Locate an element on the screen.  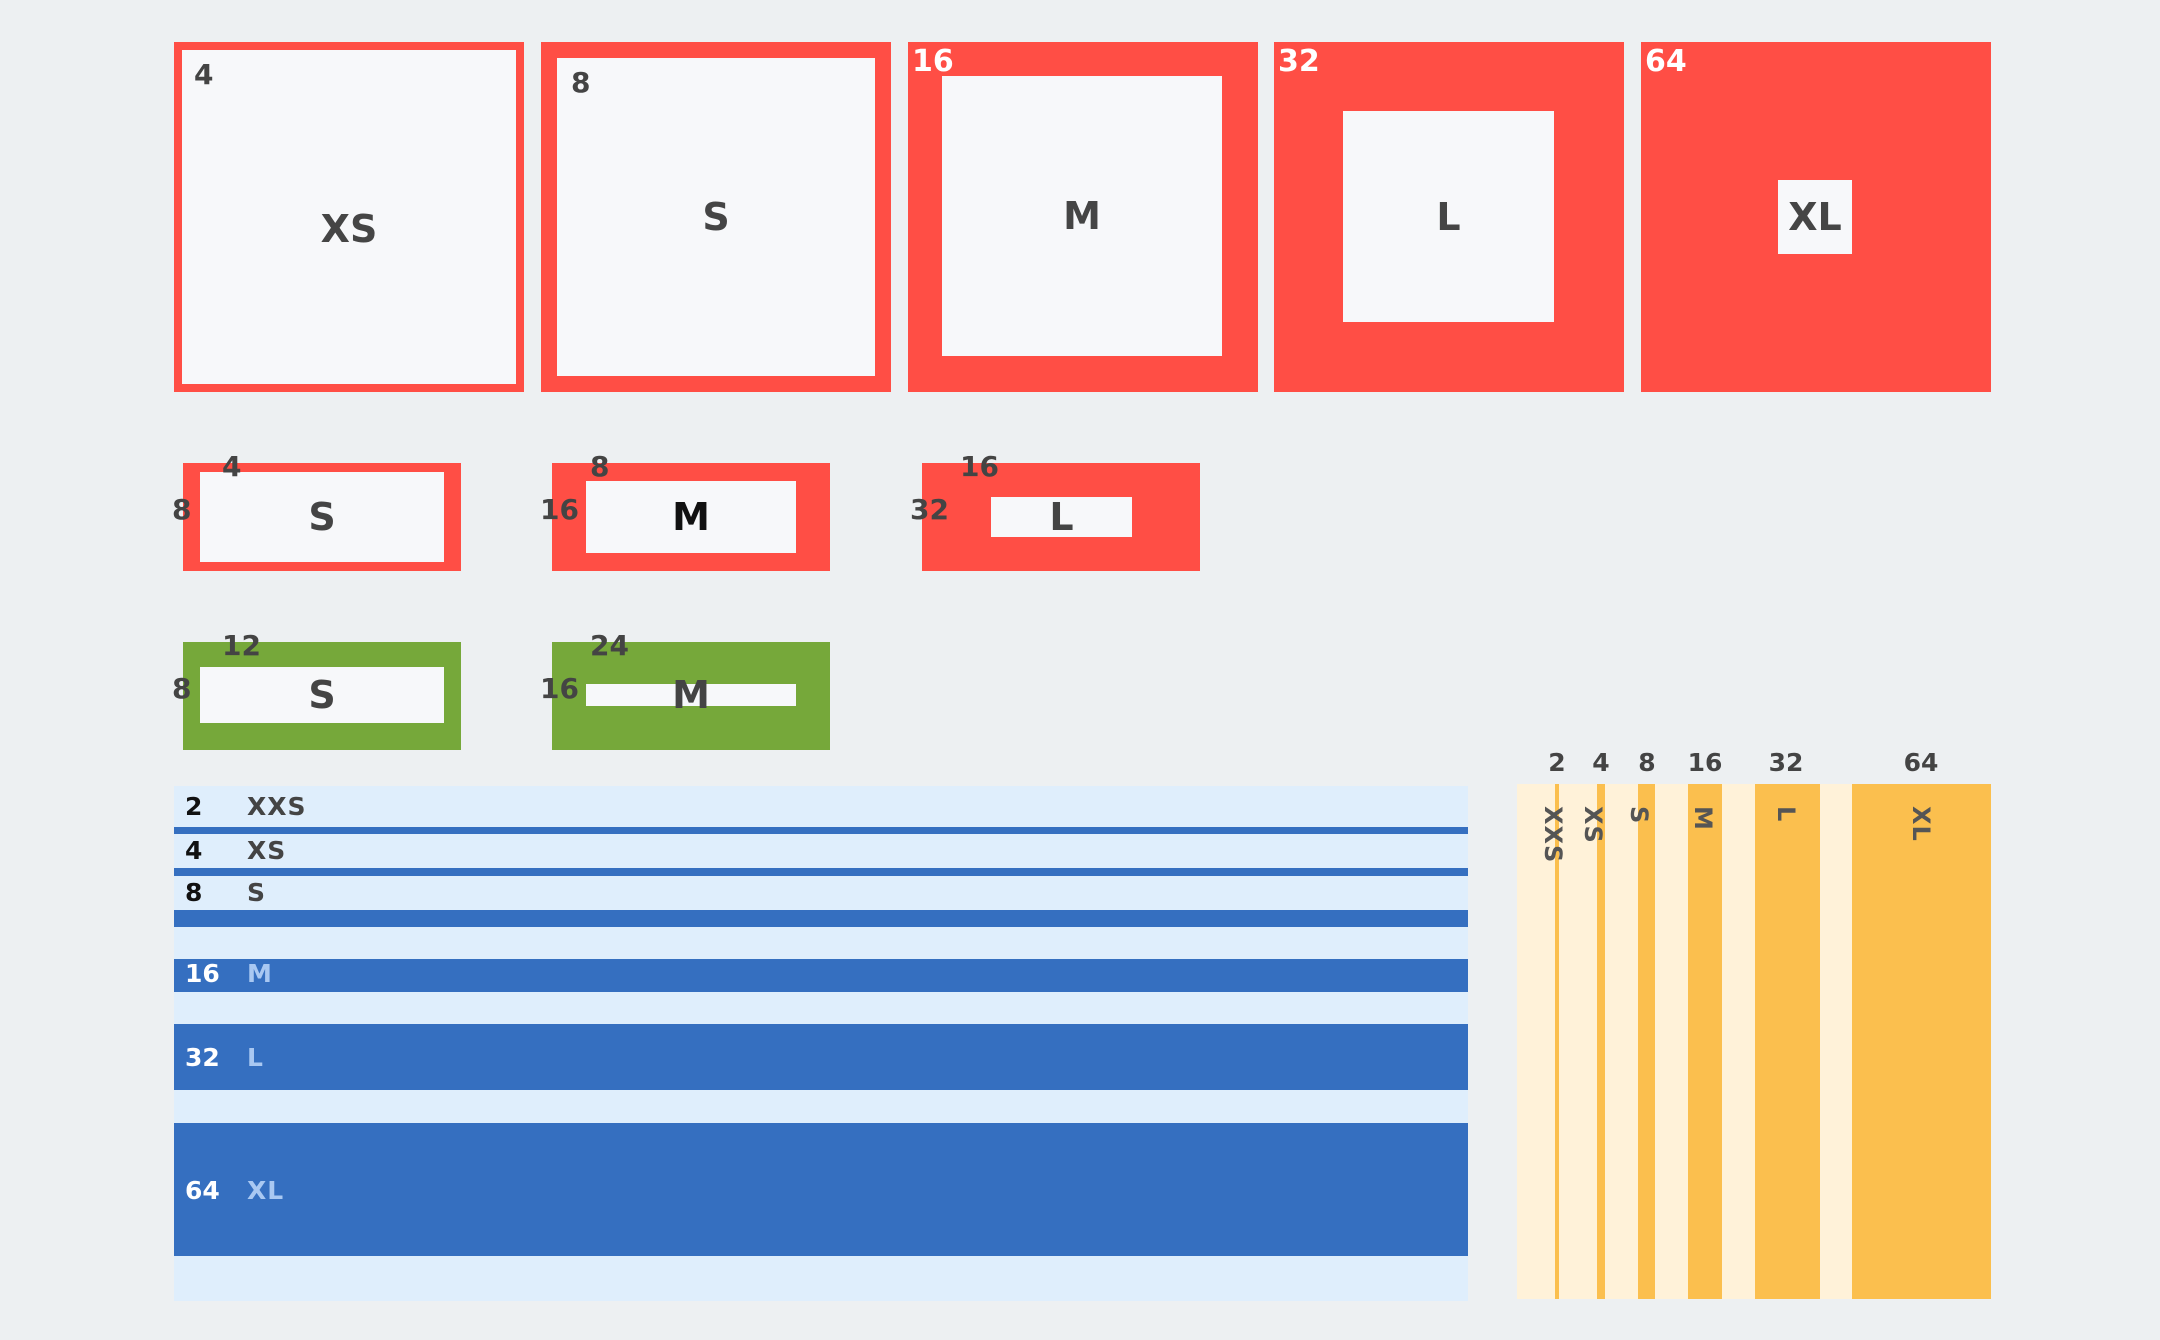
red-box-m-inner: M is located at coordinates (691, 517).